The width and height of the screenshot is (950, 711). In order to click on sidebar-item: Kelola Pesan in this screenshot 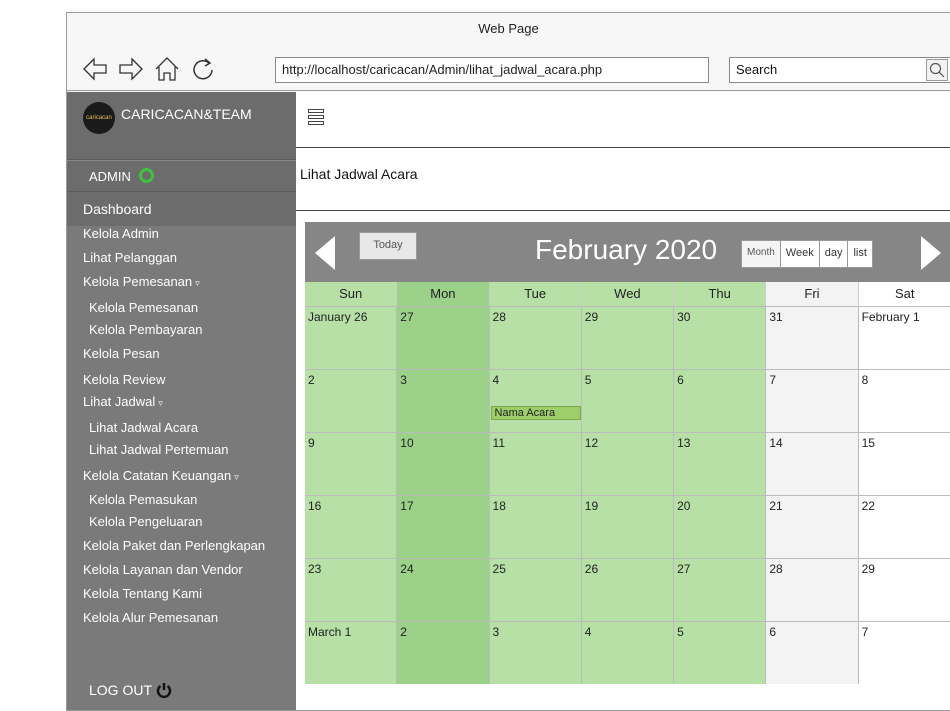, I will do `click(121, 353)`.